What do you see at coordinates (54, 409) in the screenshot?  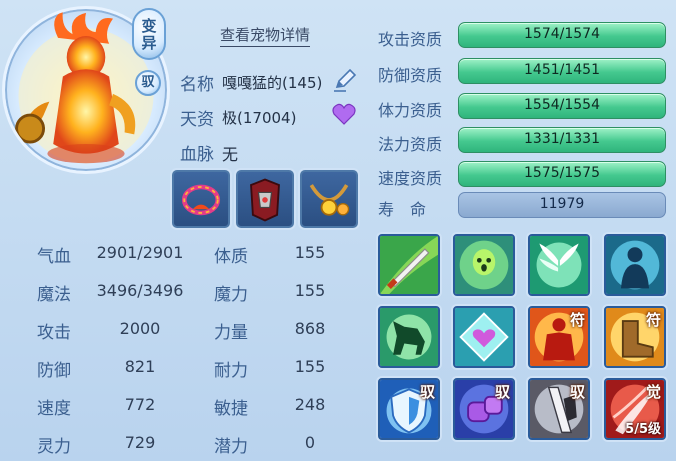 I see `attr-label-speed: 速度` at bounding box center [54, 409].